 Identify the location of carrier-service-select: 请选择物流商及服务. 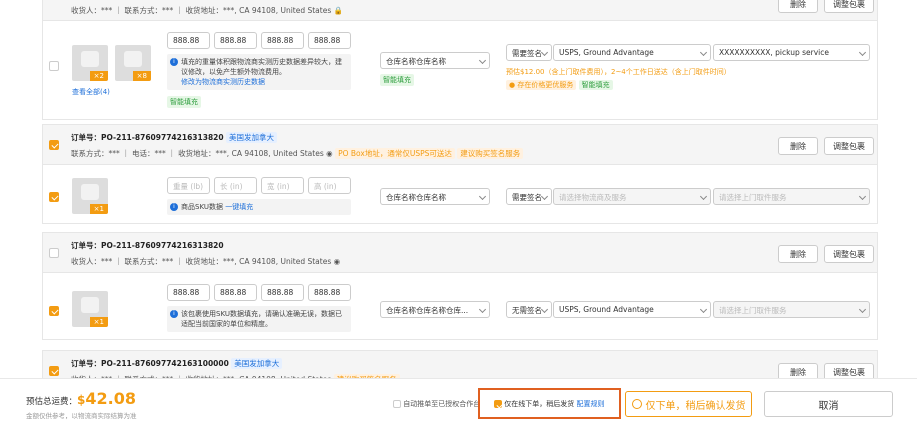
(632, 196).